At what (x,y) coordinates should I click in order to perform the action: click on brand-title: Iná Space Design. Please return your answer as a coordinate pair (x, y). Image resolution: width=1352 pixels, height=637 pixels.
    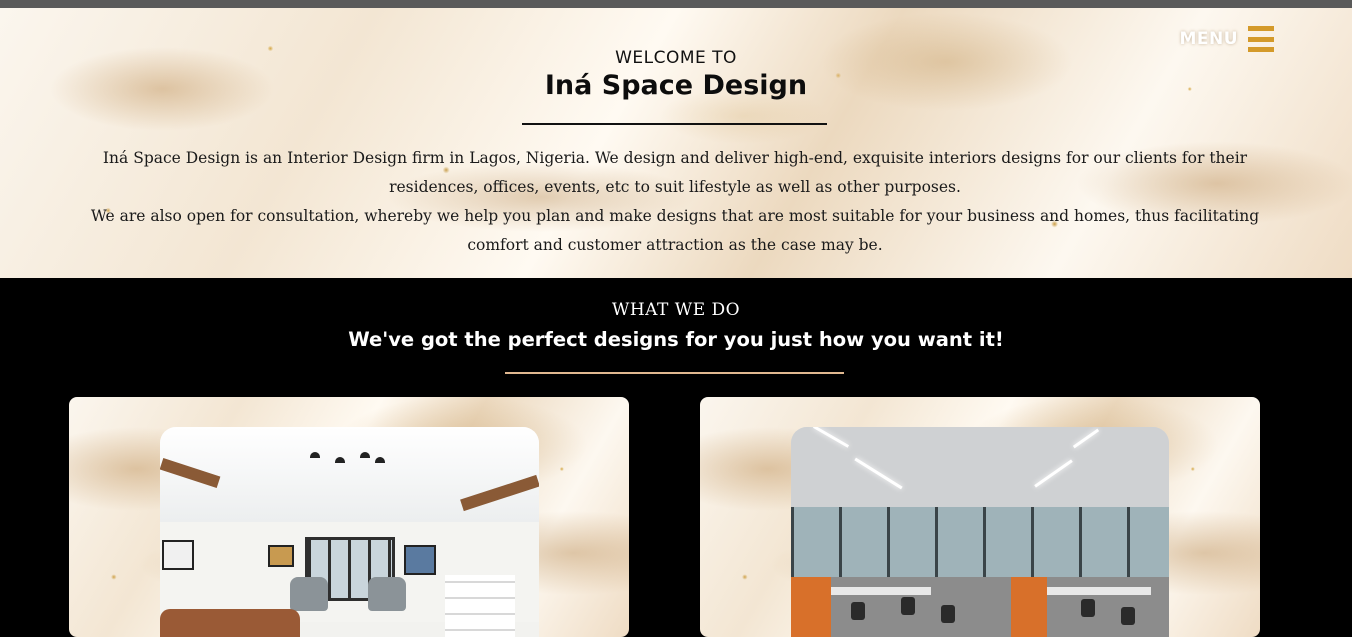
    Looking at the image, I should click on (676, 85).